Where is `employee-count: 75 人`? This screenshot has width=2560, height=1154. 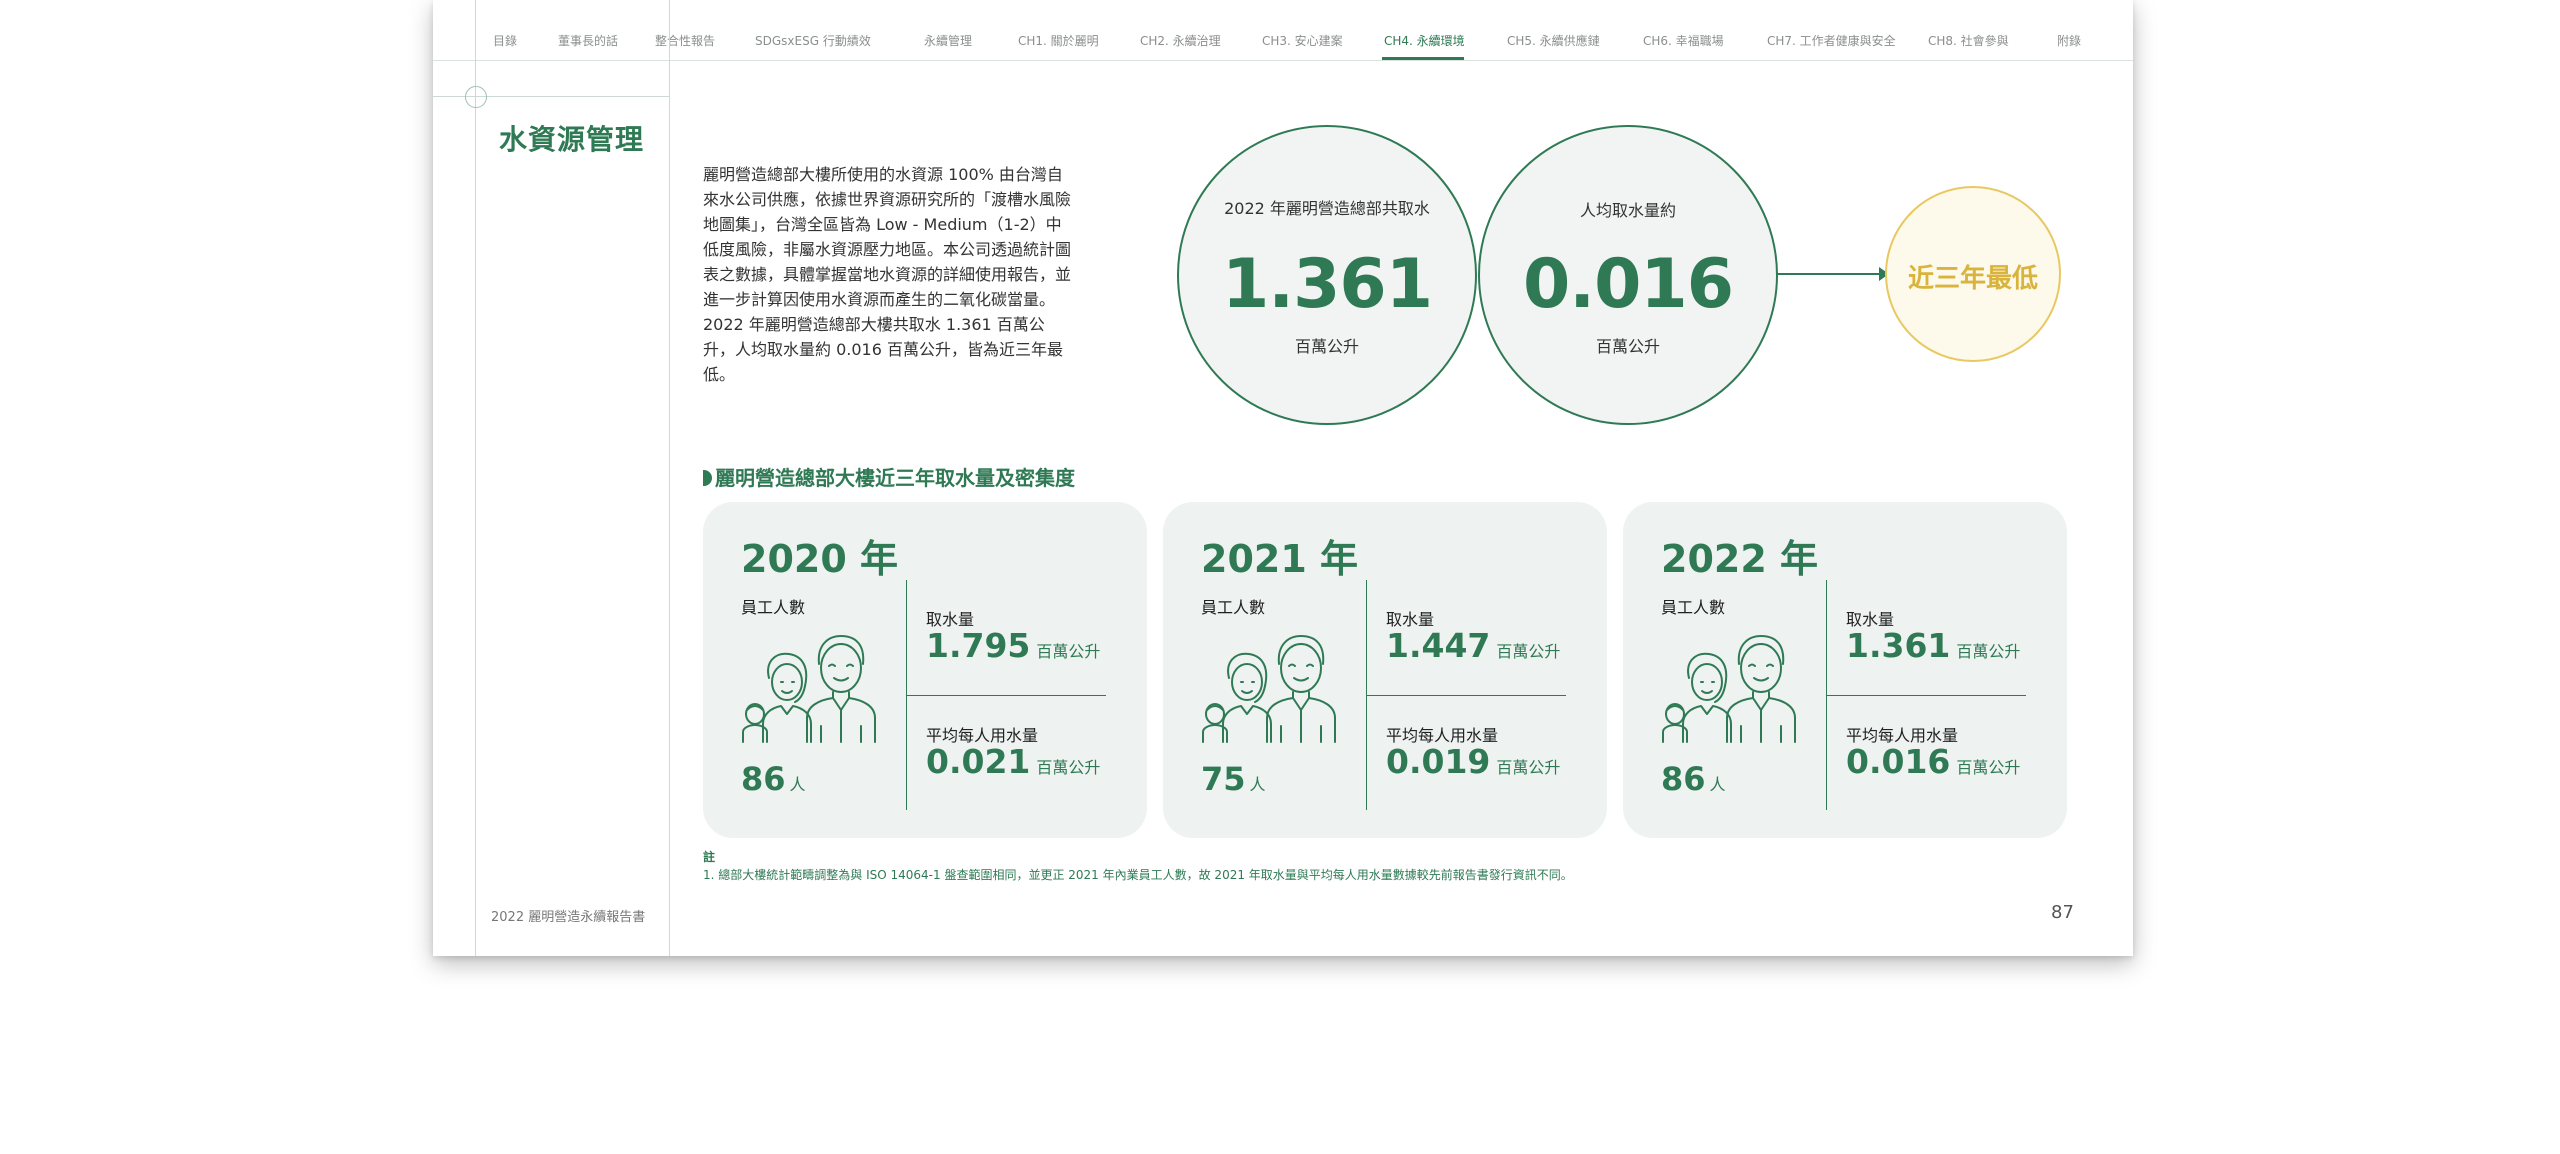
employee-count: 75 人 is located at coordinates (1233, 779).